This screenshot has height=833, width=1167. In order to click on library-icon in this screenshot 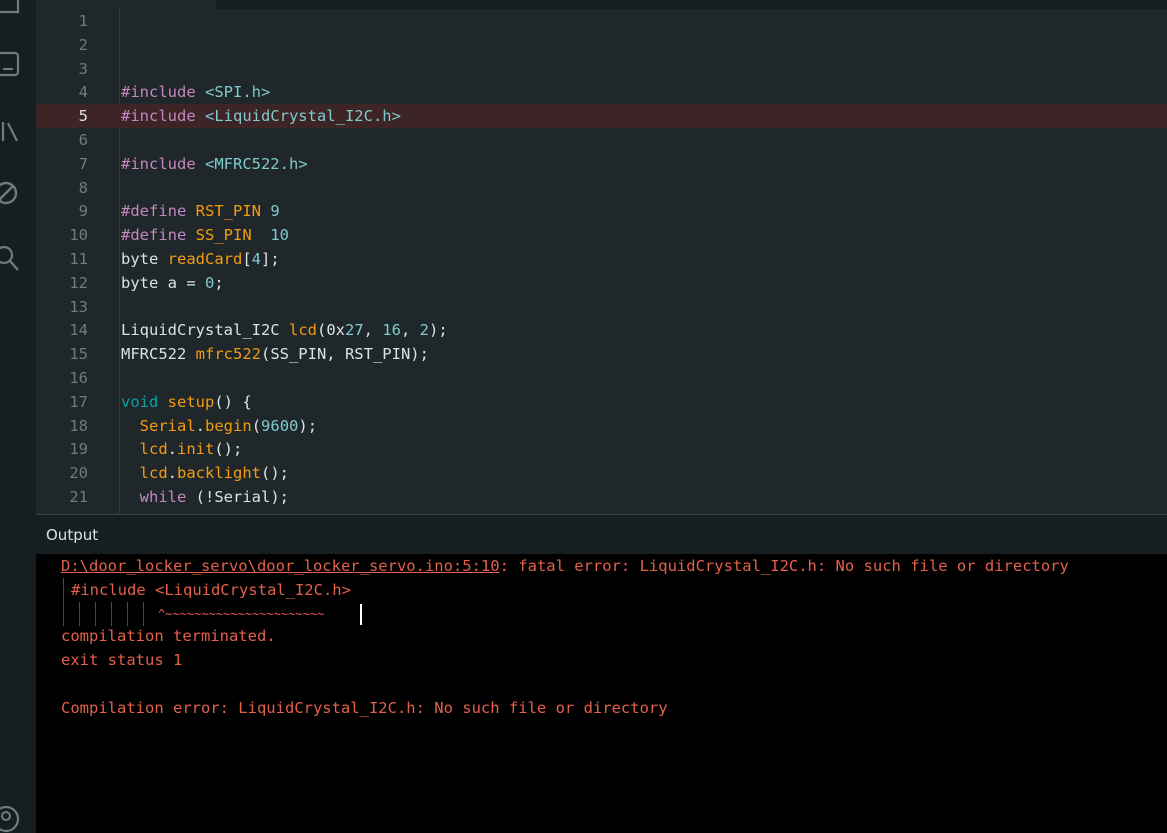, I will do `click(10, 129)`.